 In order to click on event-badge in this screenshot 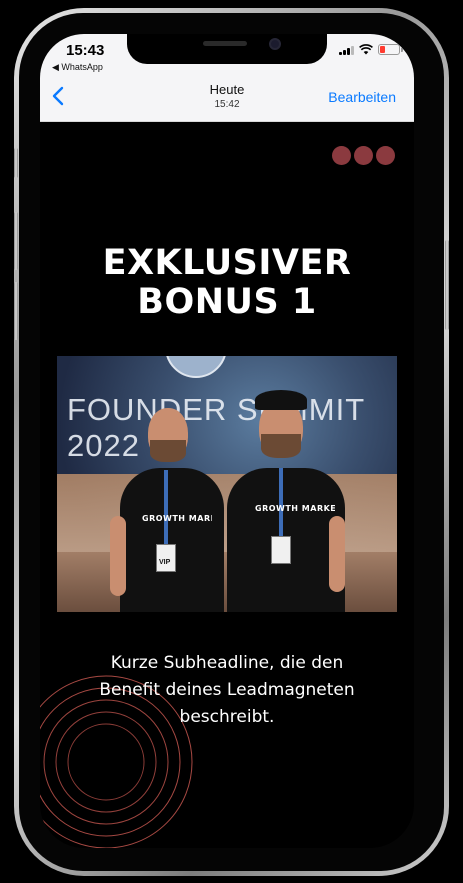, I will do `click(281, 550)`.